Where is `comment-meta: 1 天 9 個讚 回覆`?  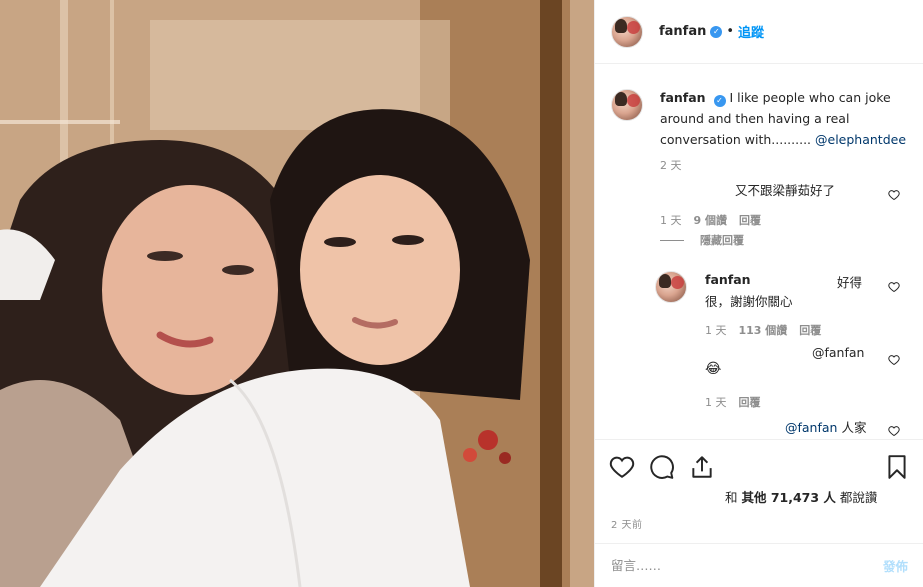
comment-meta: 1 天 9 個讚 回覆 is located at coordinates (710, 220).